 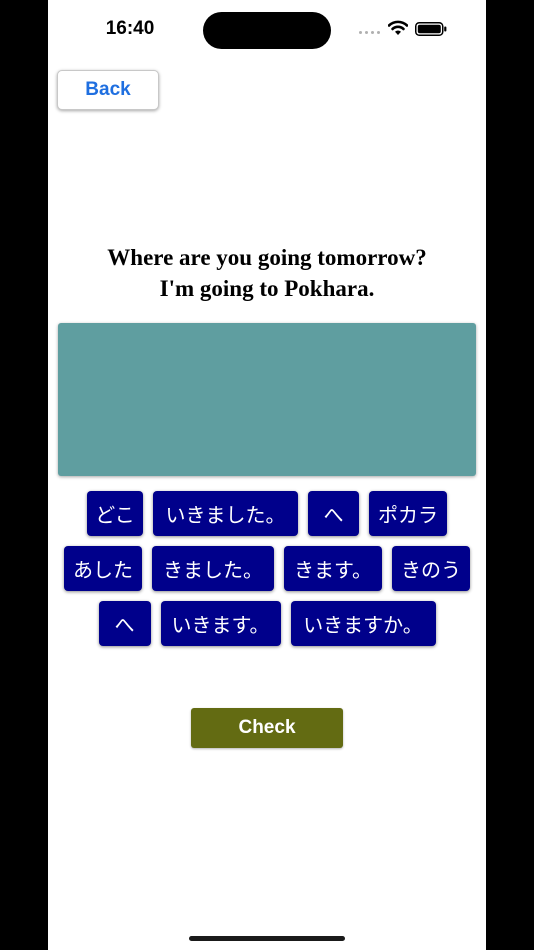 I want to click on word-tile-ikimasuka: いきますか。, so click(x=363, y=623).